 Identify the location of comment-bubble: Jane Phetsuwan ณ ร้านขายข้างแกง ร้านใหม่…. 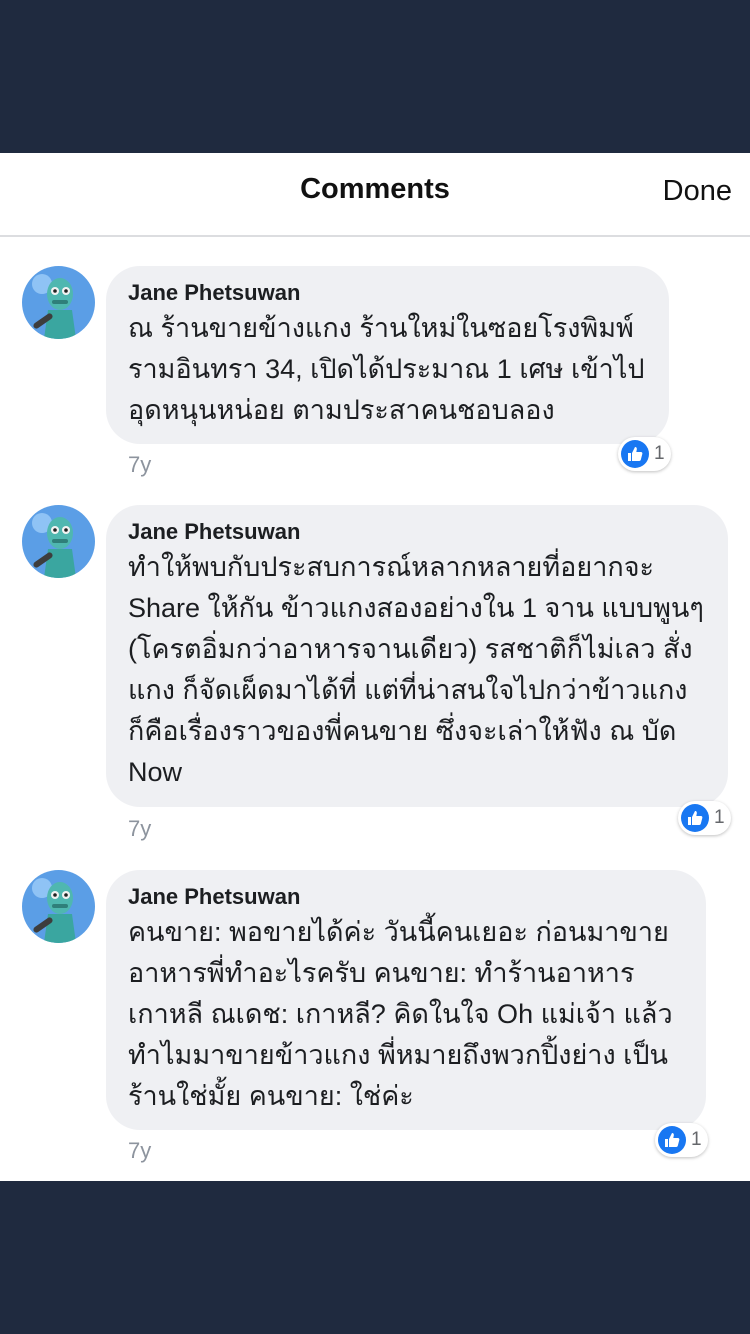
(387, 355).